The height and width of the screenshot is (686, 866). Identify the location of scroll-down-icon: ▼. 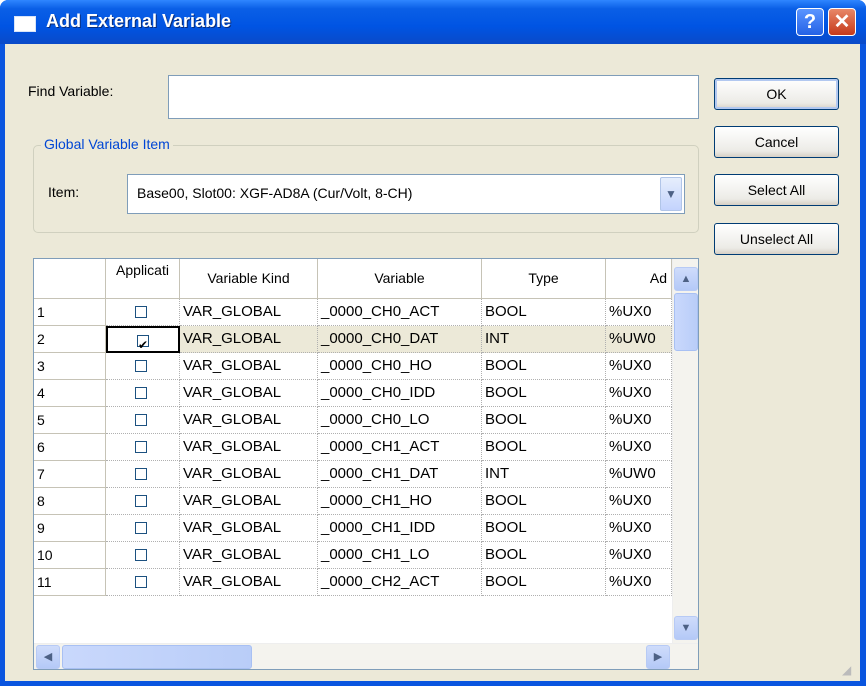
(686, 628).